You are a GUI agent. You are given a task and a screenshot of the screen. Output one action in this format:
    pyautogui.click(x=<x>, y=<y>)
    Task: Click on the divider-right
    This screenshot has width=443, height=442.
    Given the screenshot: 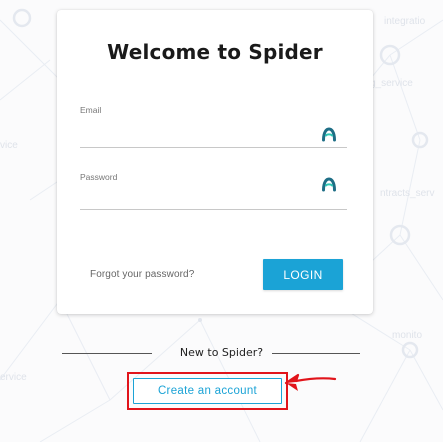 What is the action you would take?
    pyautogui.click(x=316, y=353)
    